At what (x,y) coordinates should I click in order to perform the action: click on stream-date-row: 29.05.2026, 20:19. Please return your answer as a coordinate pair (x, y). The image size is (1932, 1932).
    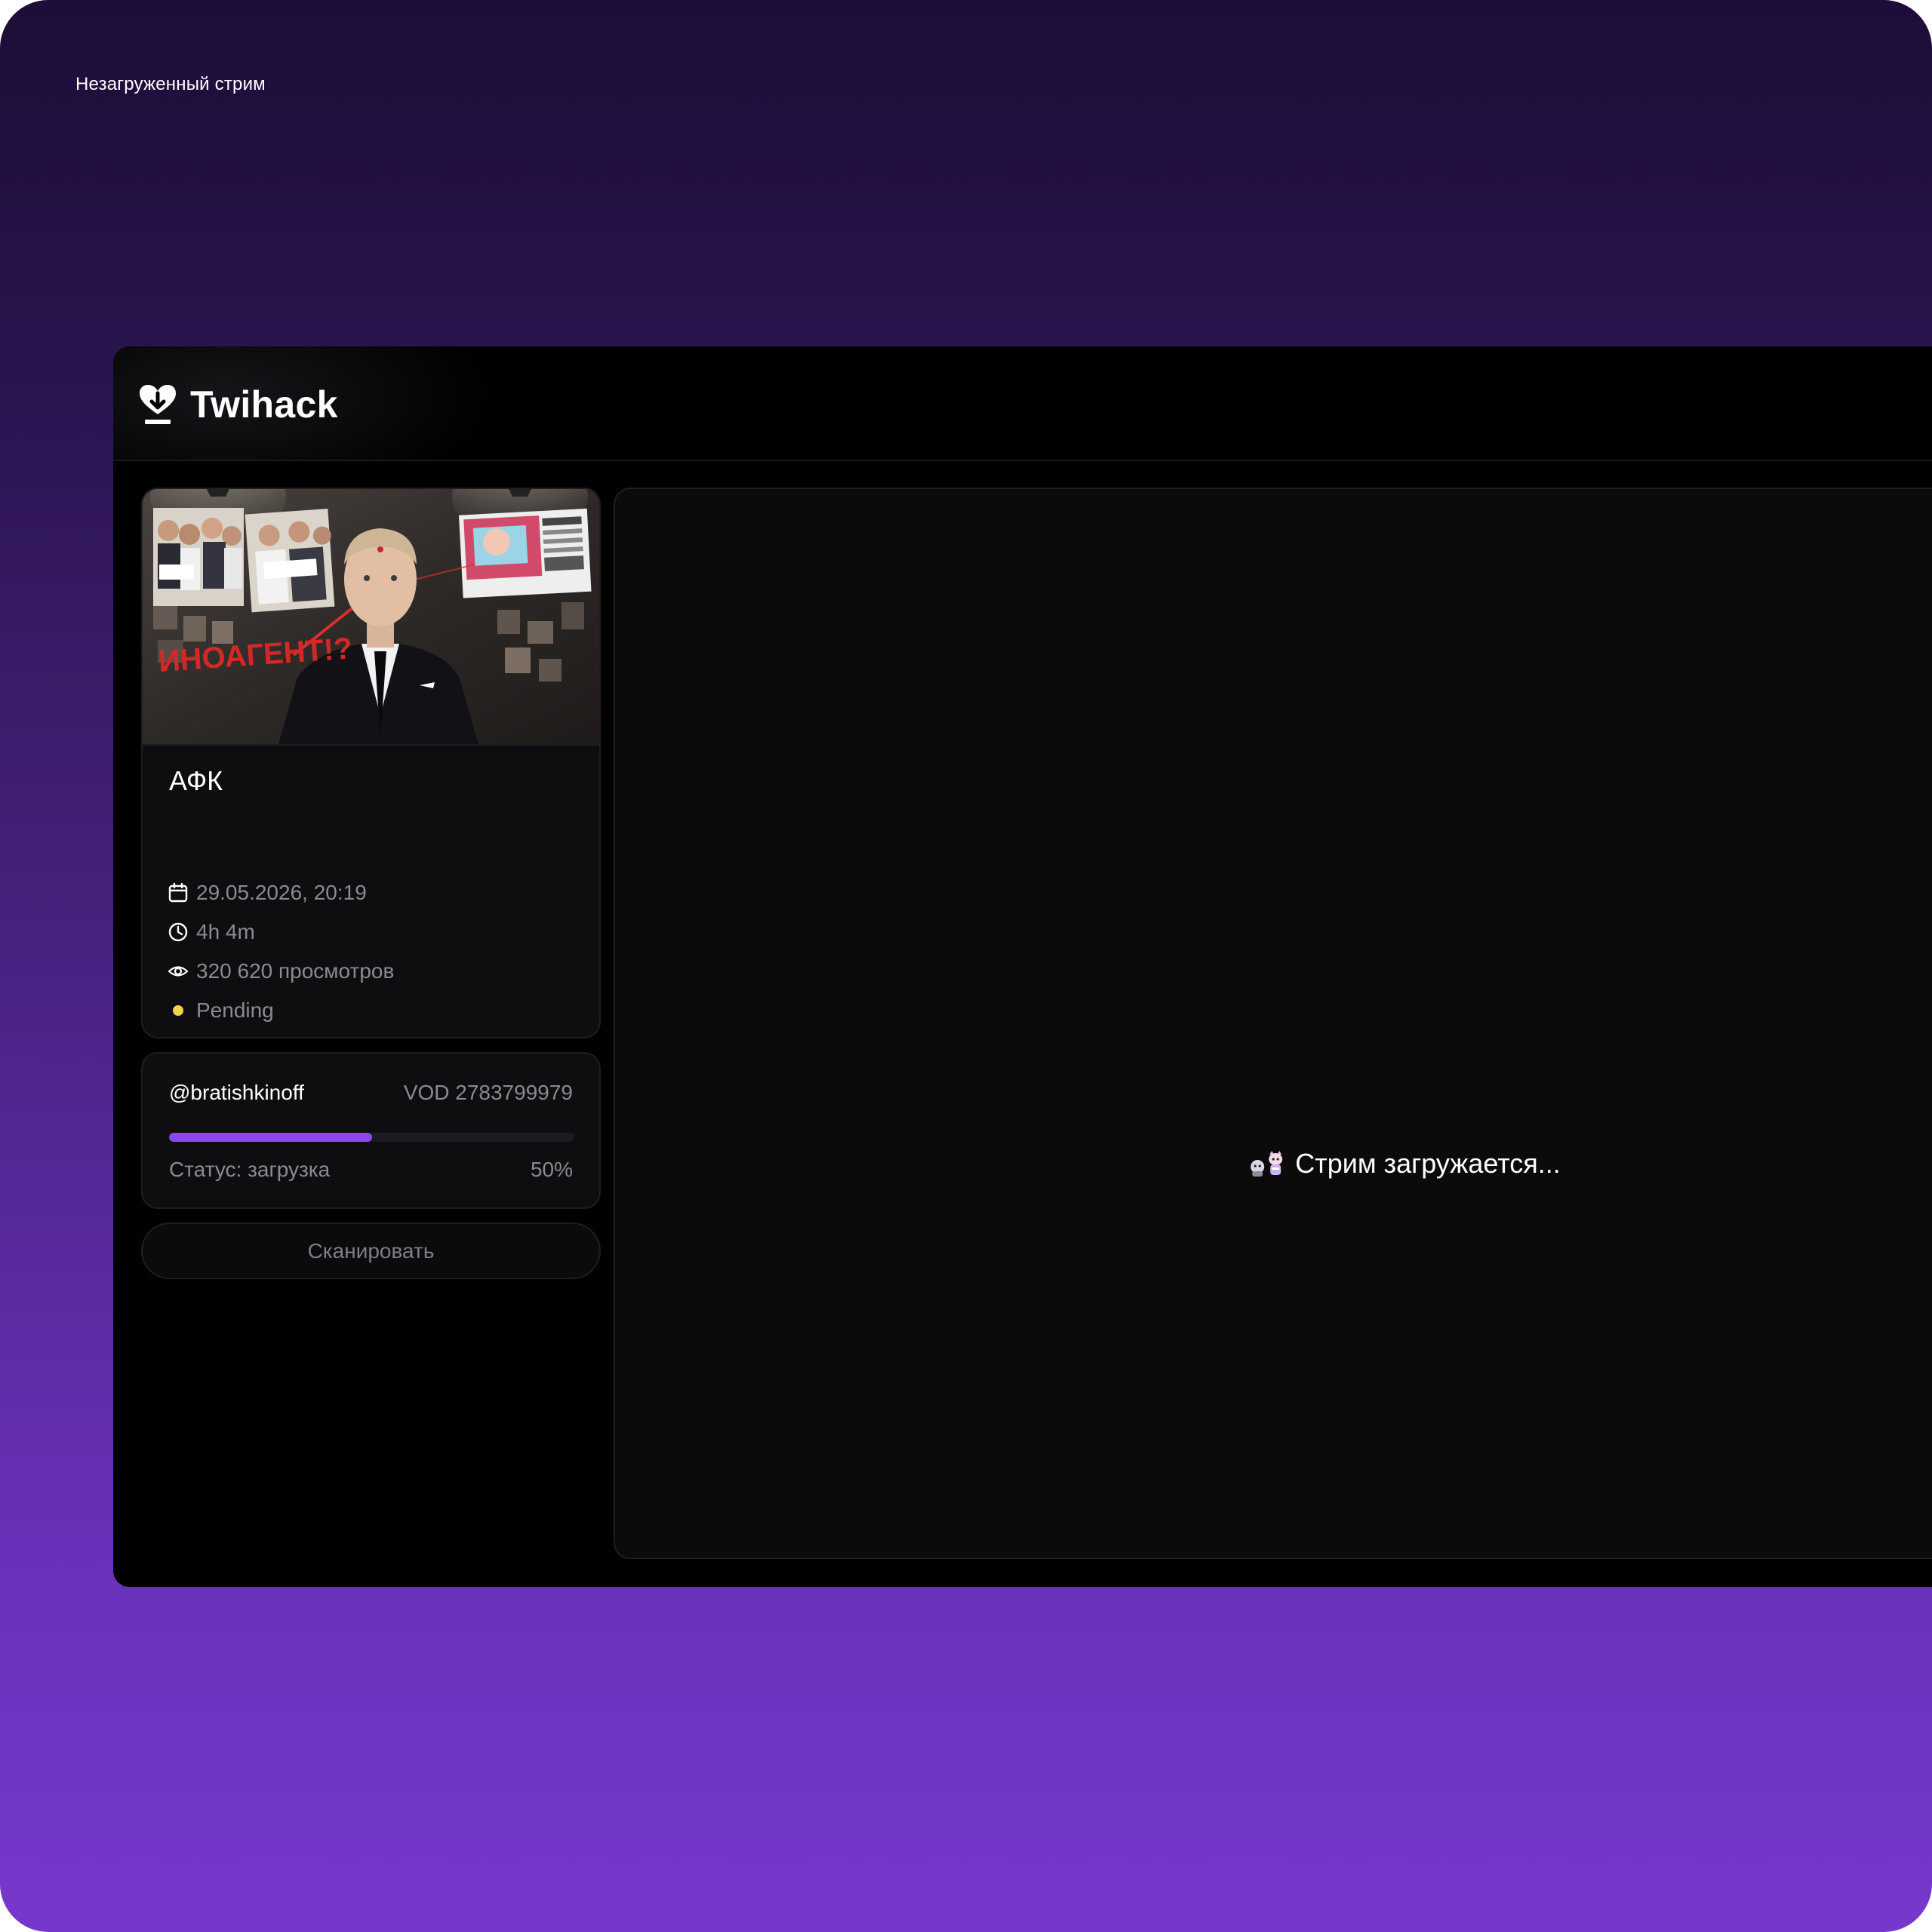
    Looking at the image, I should click on (267, 893).